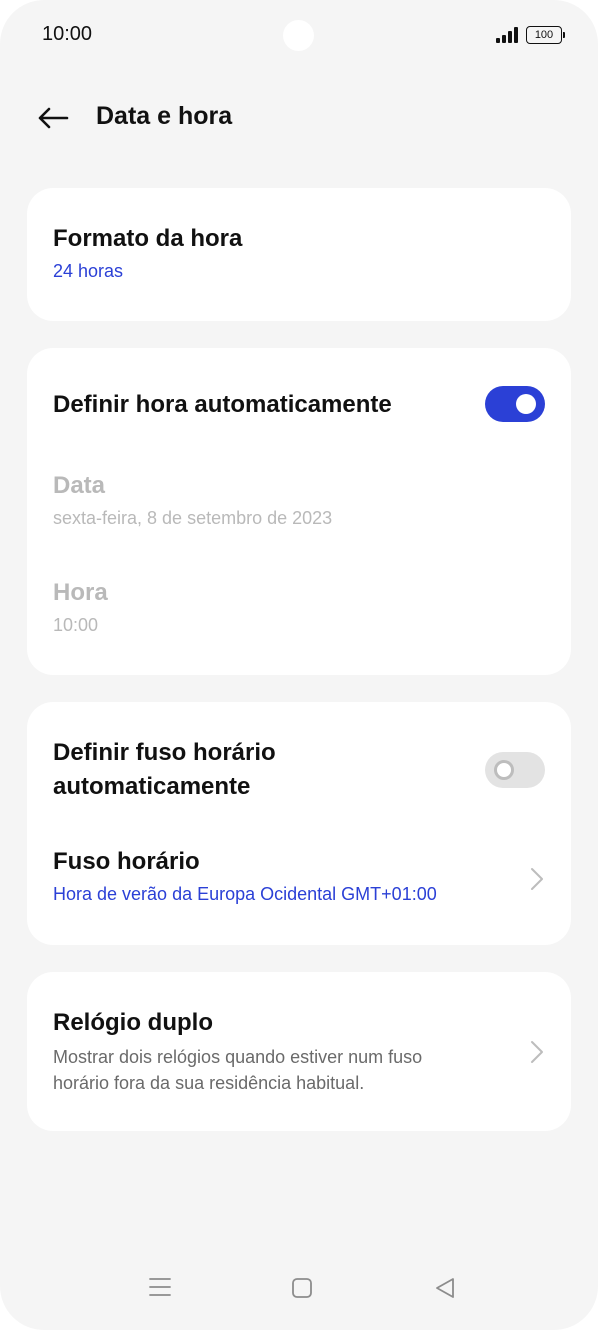 The image size is (598, 1330). I want to click on time-format-card: Formato da hora 24 horas, so click(299, 254).